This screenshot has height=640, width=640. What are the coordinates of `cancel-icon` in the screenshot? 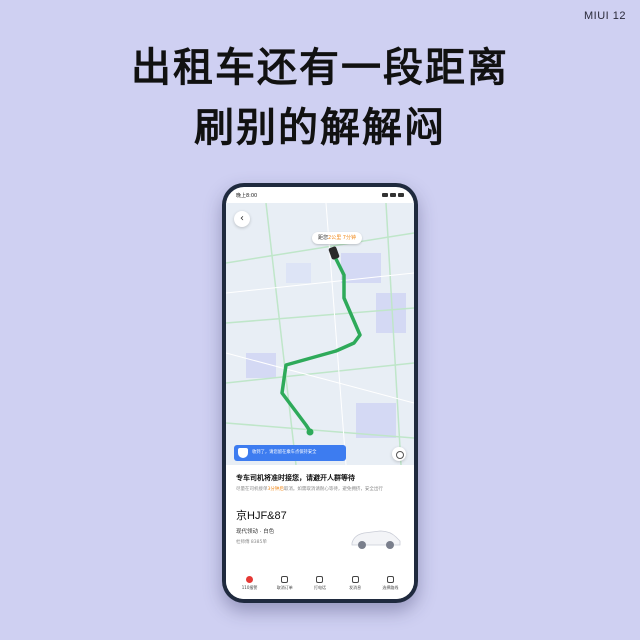 It's located at (285, 579).